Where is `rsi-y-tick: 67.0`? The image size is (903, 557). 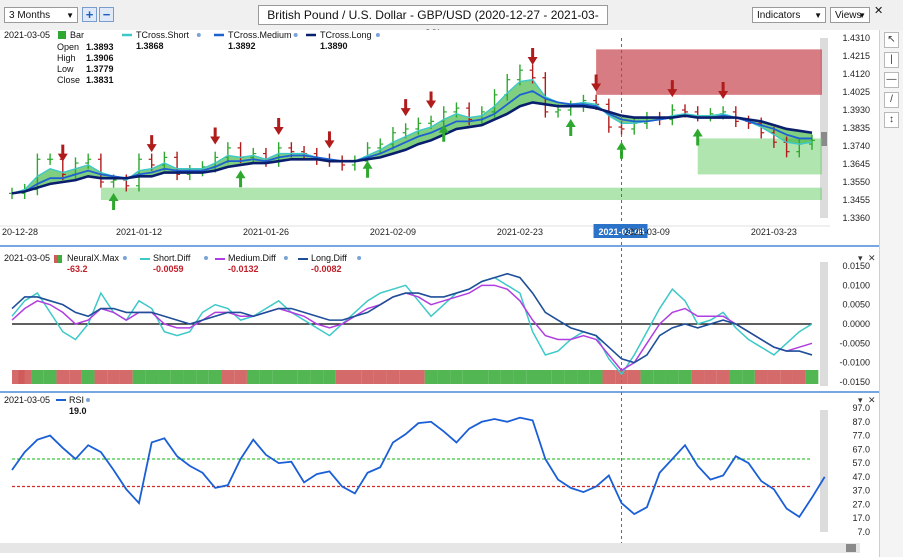 rsi-y-tick: 67.0 is located at coordinates (861, 449).